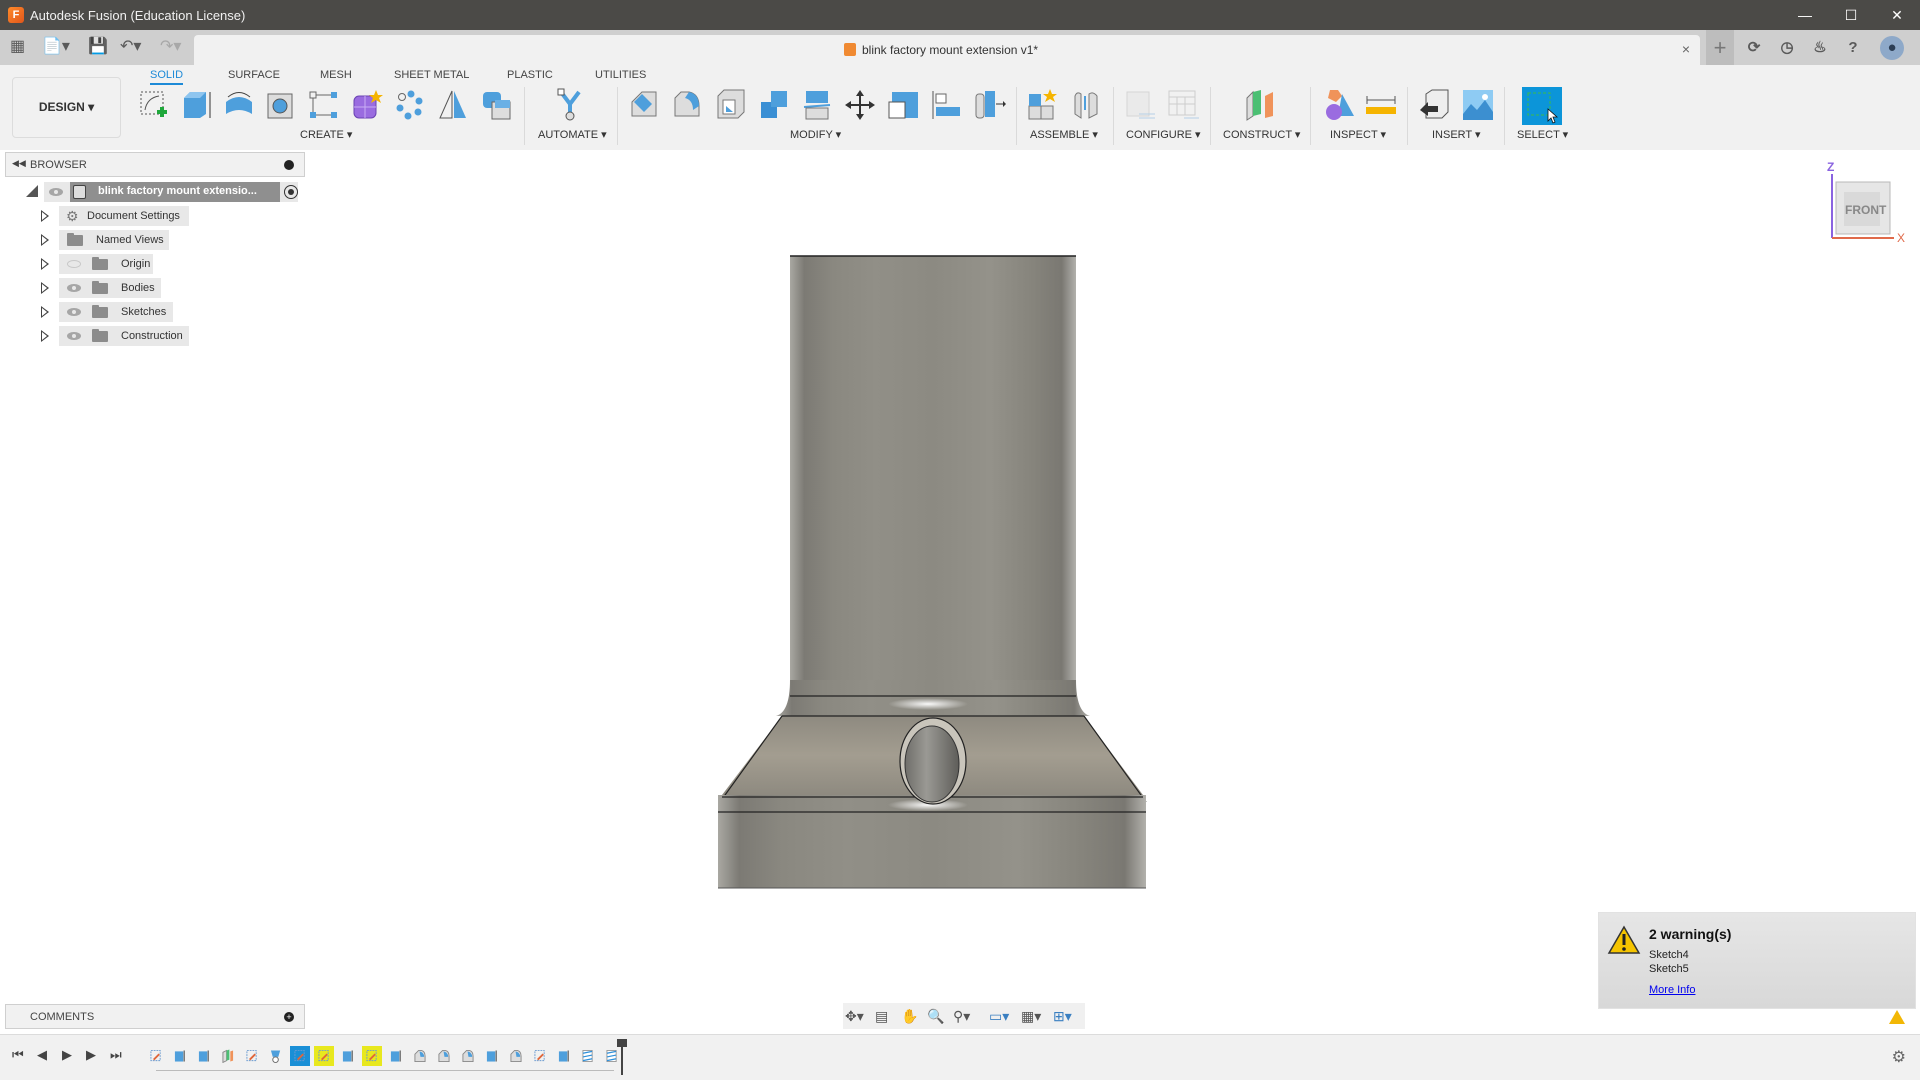 This screenshot has height=1080, width=1920. I want to click on decal-icon, so click(1478, 105).